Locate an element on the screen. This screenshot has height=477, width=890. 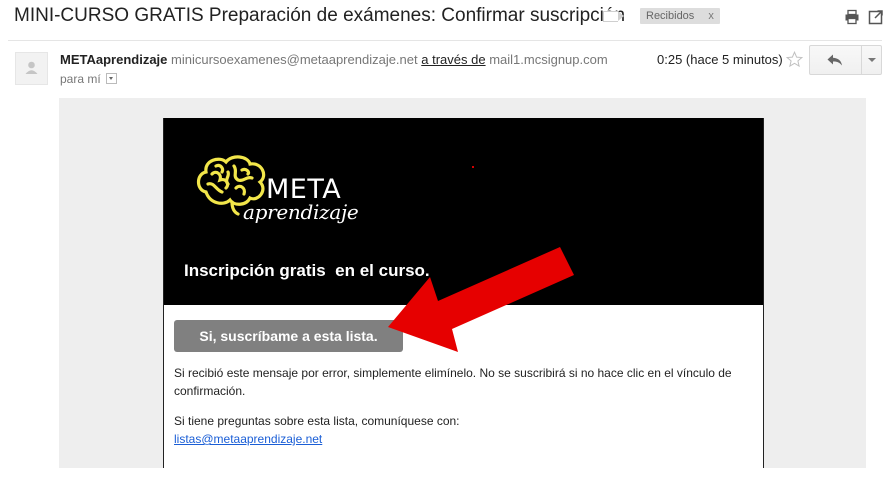
contact-email-link: listas@metaaprendizaje.net is located at coordinates (248, 439).